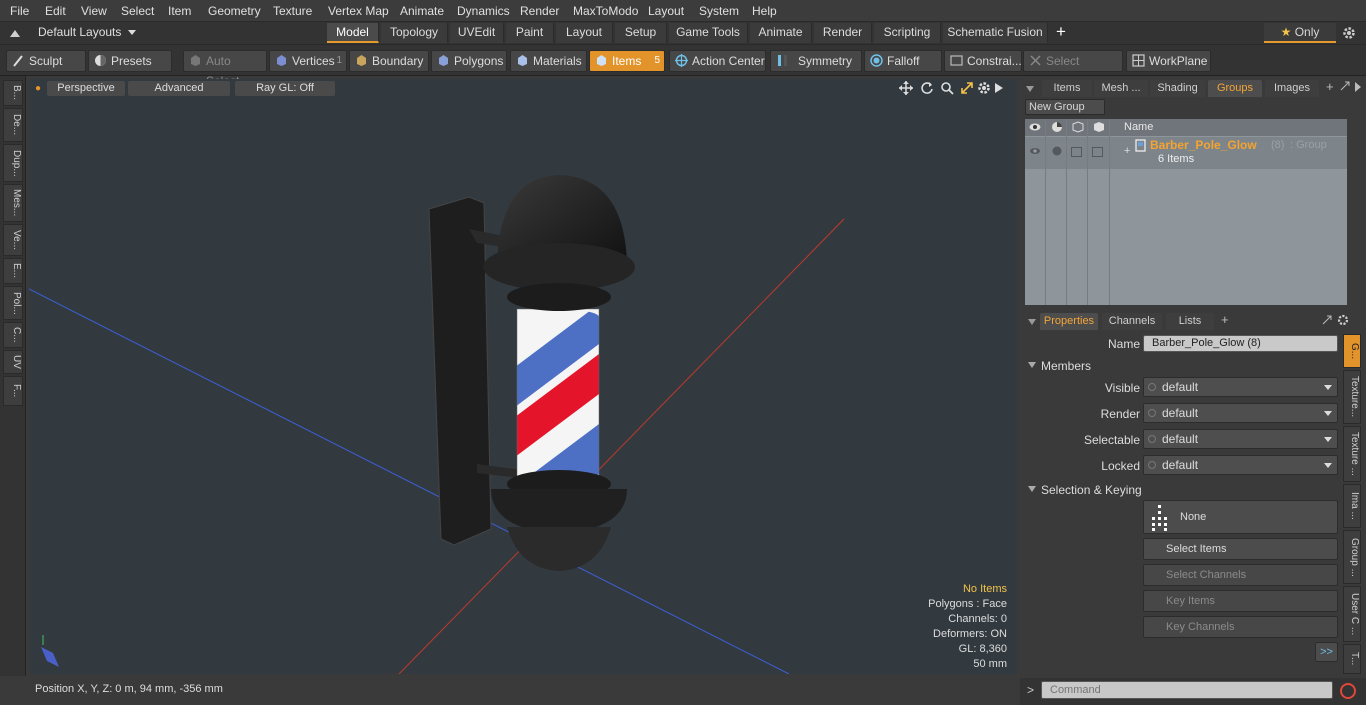  I want to click on move-view-icon, so click(906, 88).